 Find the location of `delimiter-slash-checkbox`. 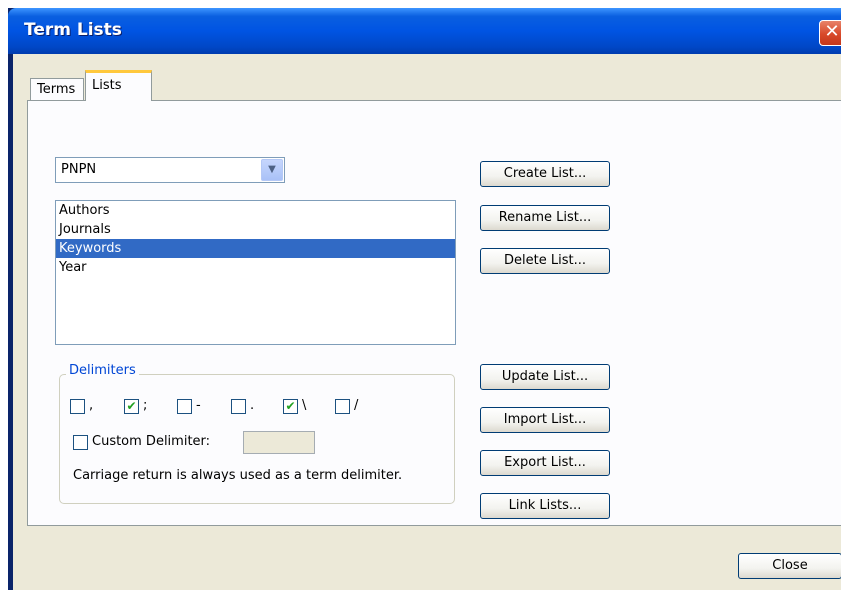

delimiter-slash-checkbox is located at coordinates (342, 406).